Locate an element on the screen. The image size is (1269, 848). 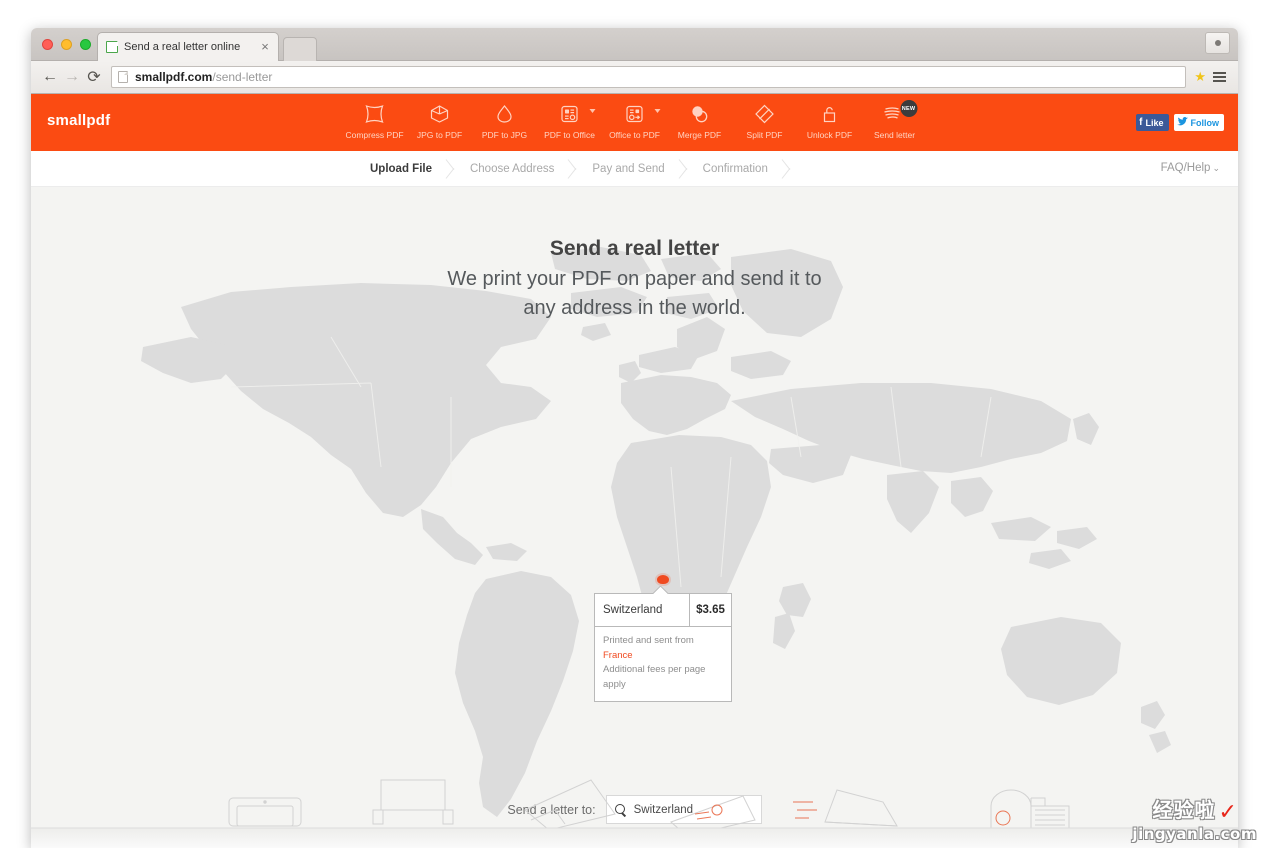
page-title: Send a real letter is located at coordinates (634, 248).